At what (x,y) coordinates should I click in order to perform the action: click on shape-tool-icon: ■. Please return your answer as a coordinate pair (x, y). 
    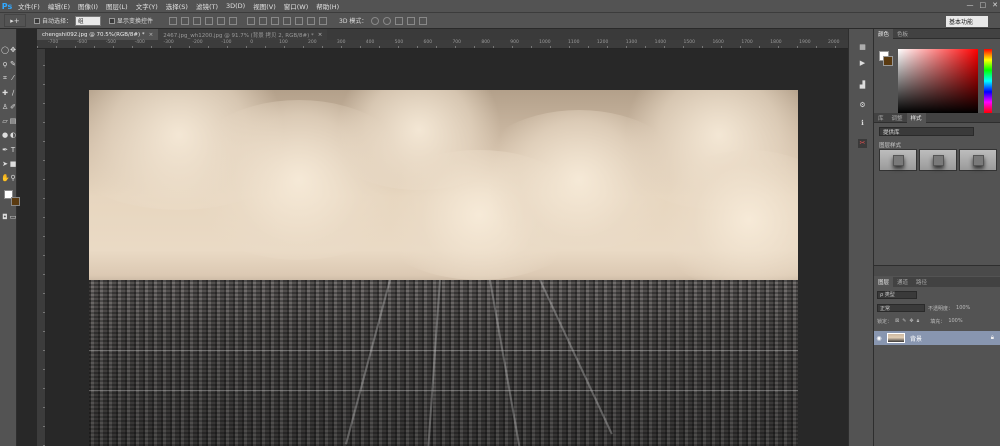
    Looking at the image, I should click on (13, 164).